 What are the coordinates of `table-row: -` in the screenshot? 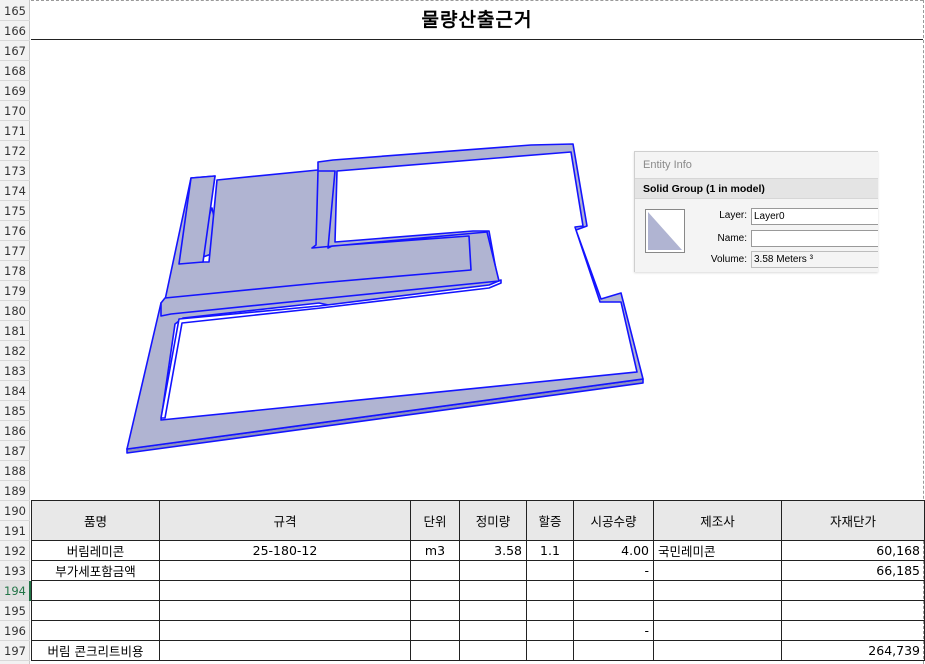 It's located at (478, 630).